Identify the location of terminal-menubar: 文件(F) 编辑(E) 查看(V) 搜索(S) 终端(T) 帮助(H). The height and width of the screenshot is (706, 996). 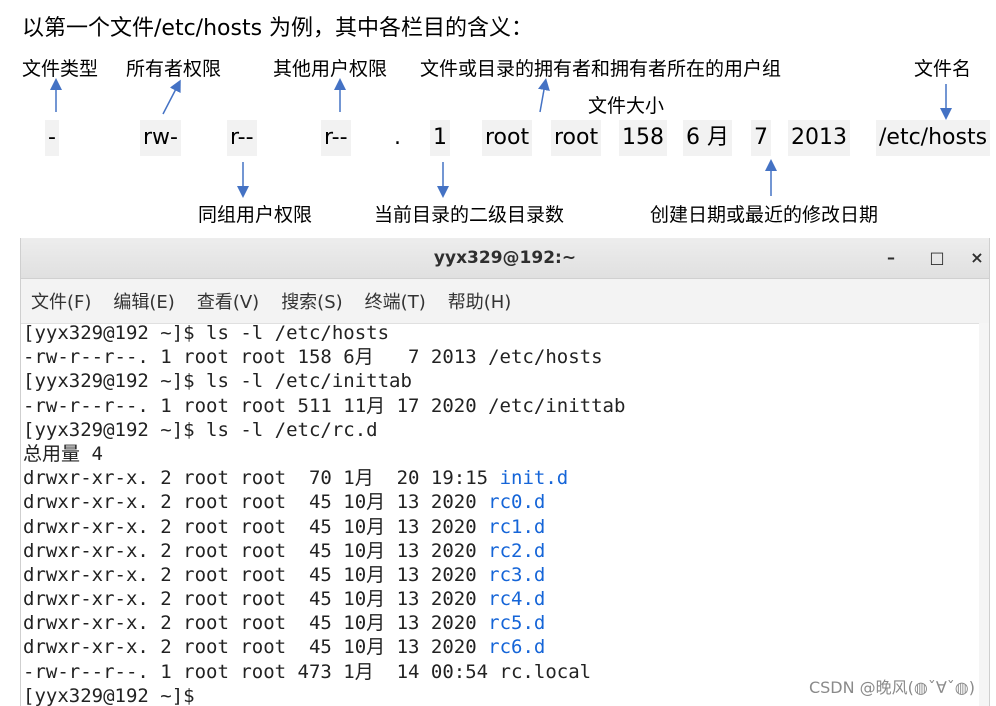
(505, 301).